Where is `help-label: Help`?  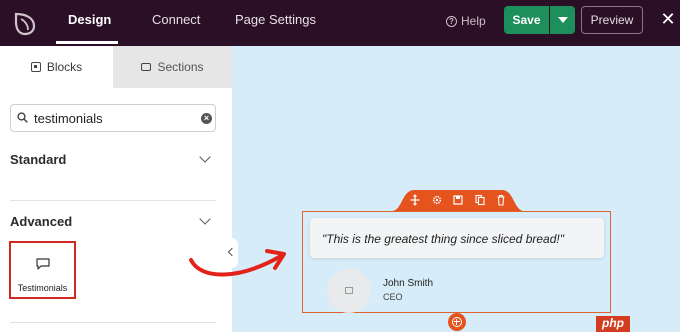
help-label: Help is located at coordinates (473, 21).